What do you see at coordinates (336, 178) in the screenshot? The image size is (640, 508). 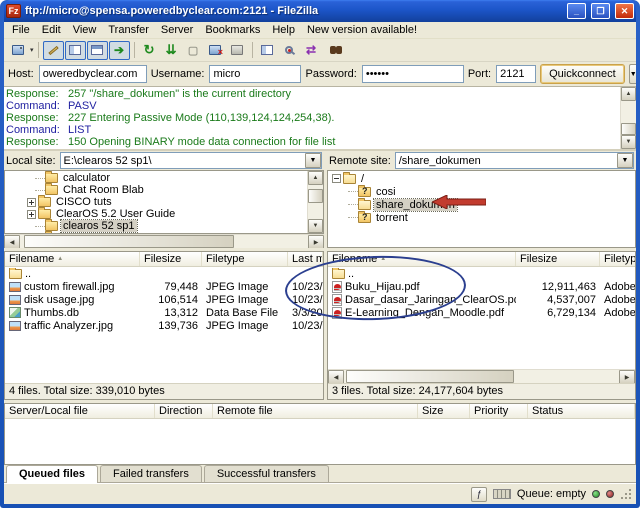 I see `collapse-icon` at bounding box center [336, 178].